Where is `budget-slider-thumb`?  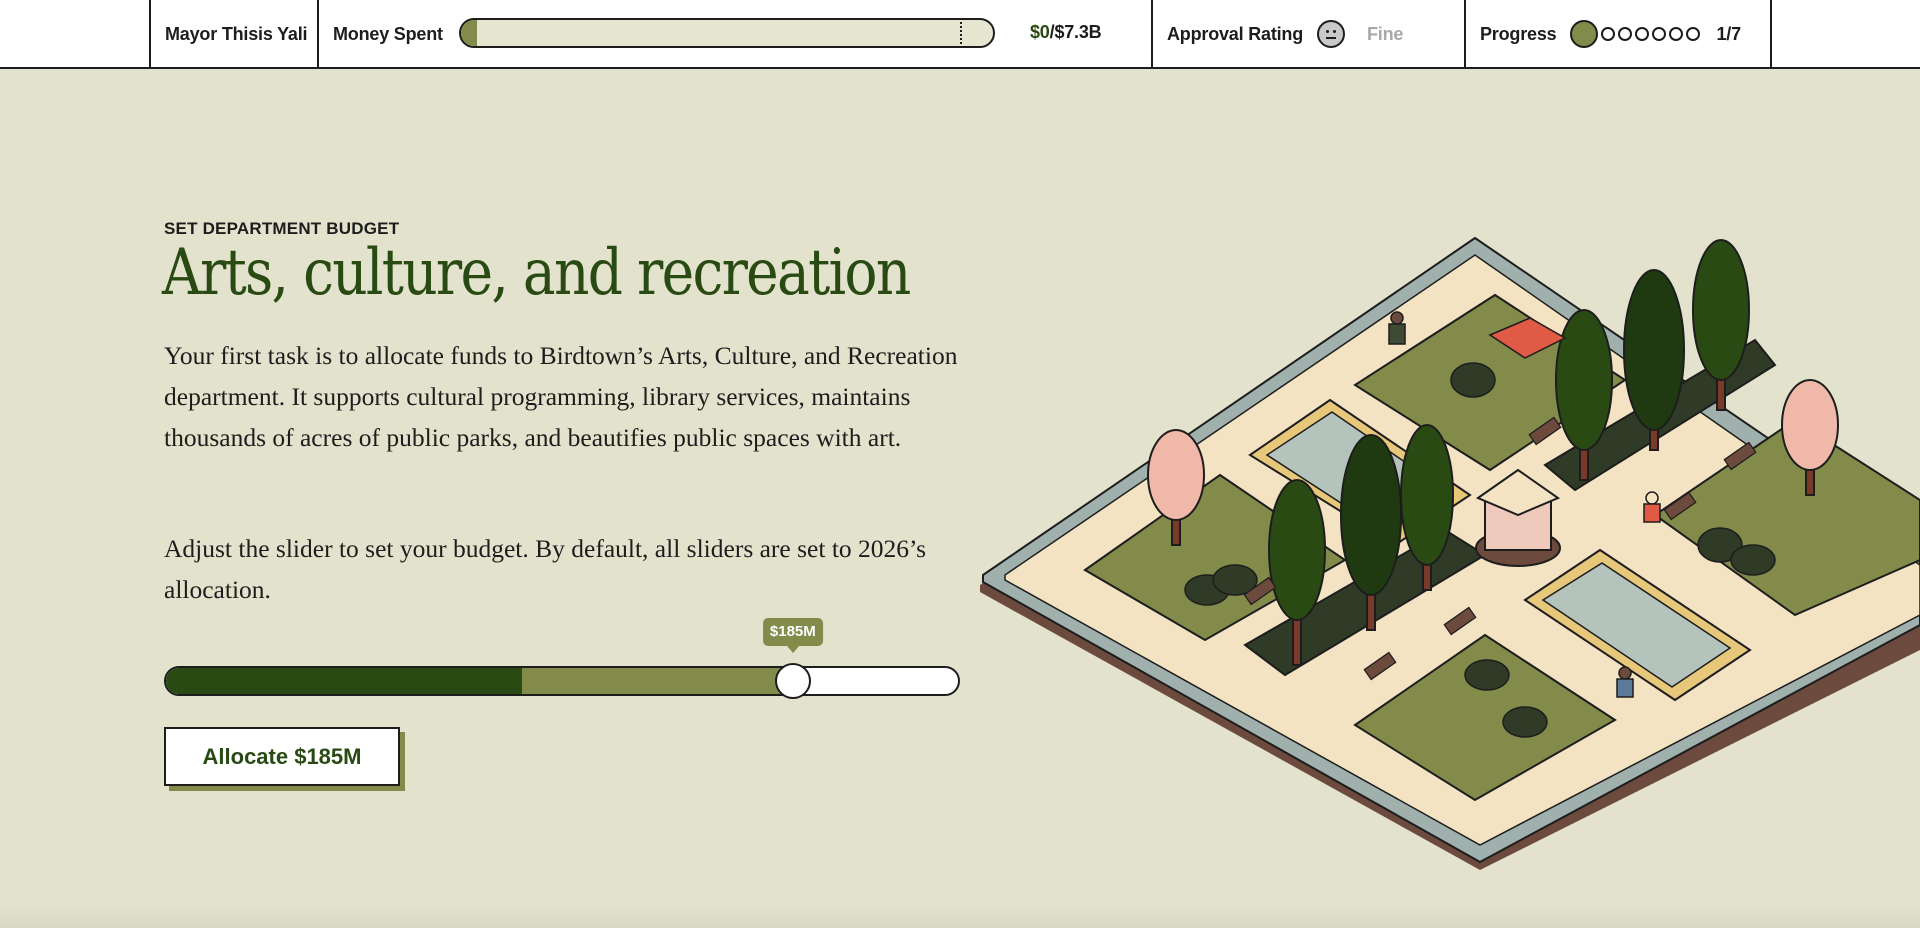
budget-slider-thumb is located at coordinates (792, 681).